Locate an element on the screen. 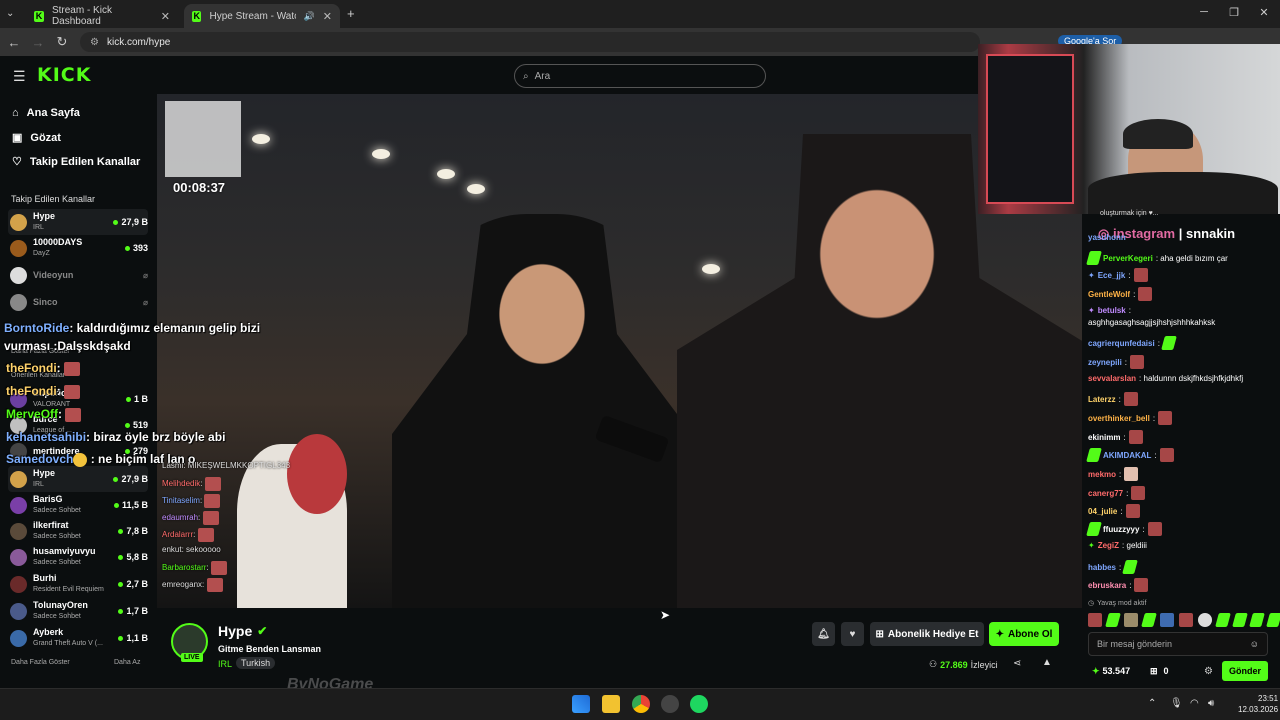  app-icon is located at coordinates (670, 704).